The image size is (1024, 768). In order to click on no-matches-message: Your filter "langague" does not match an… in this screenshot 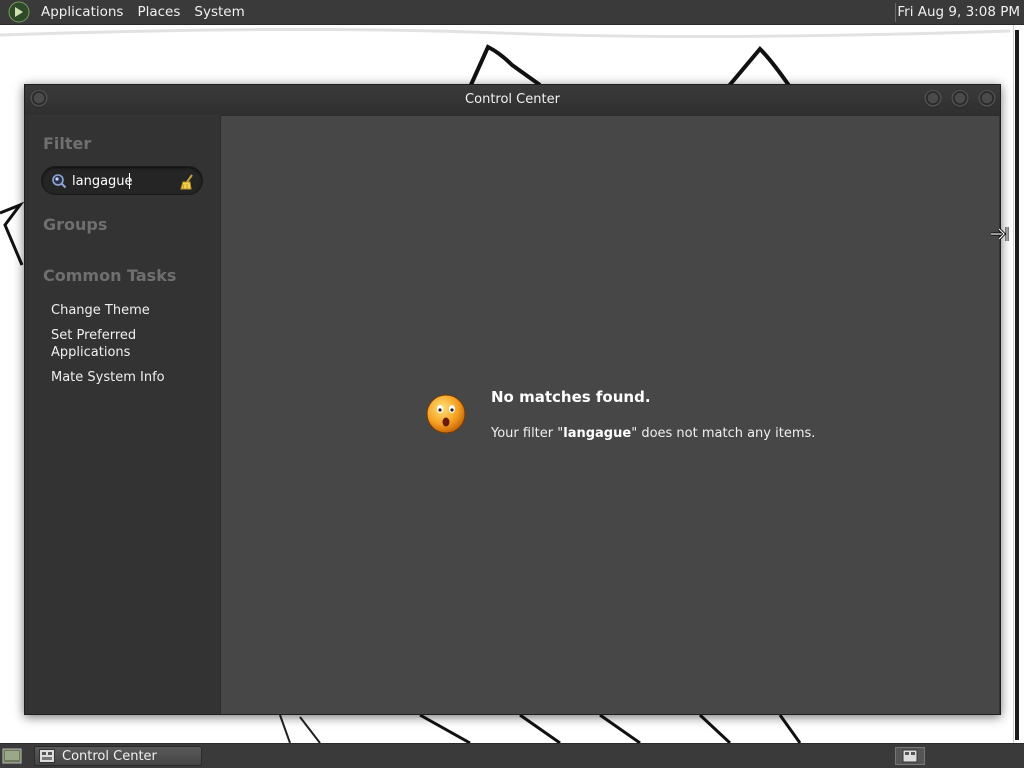, I will do `click(653, 433)`.